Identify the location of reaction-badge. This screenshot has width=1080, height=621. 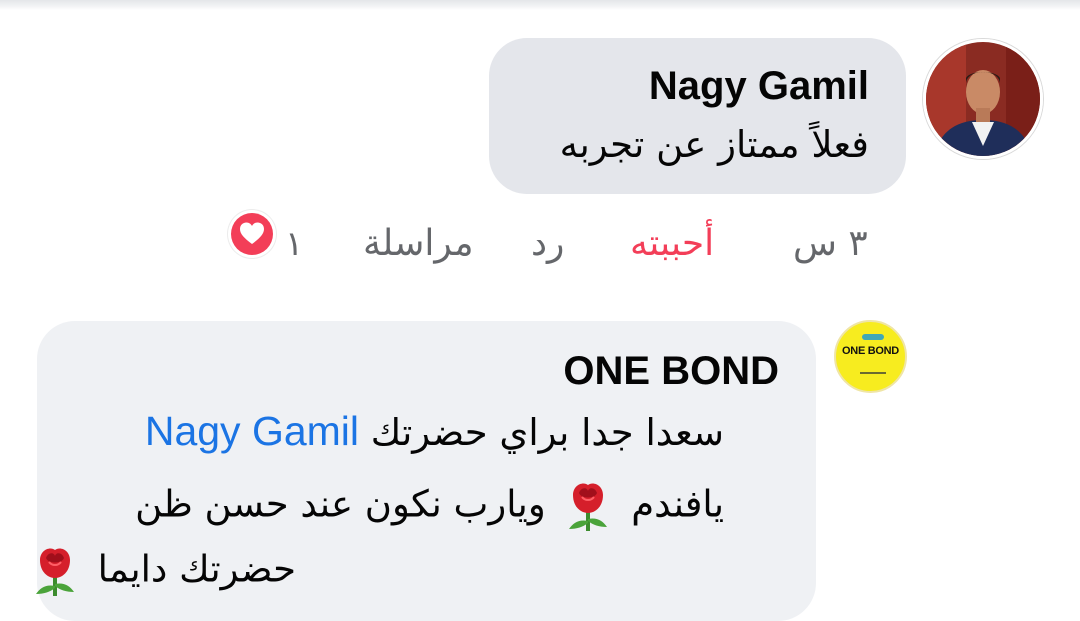
(252, 234).